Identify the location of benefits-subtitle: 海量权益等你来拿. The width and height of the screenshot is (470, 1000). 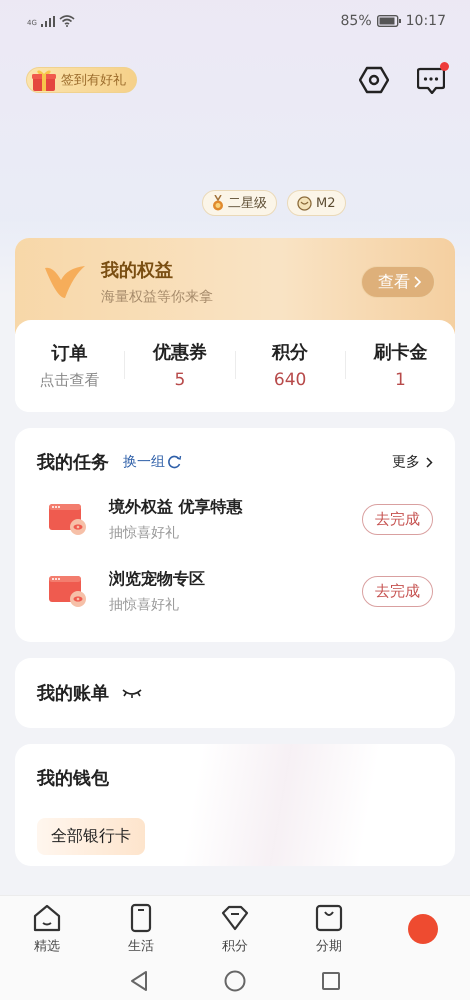
(157, 297).